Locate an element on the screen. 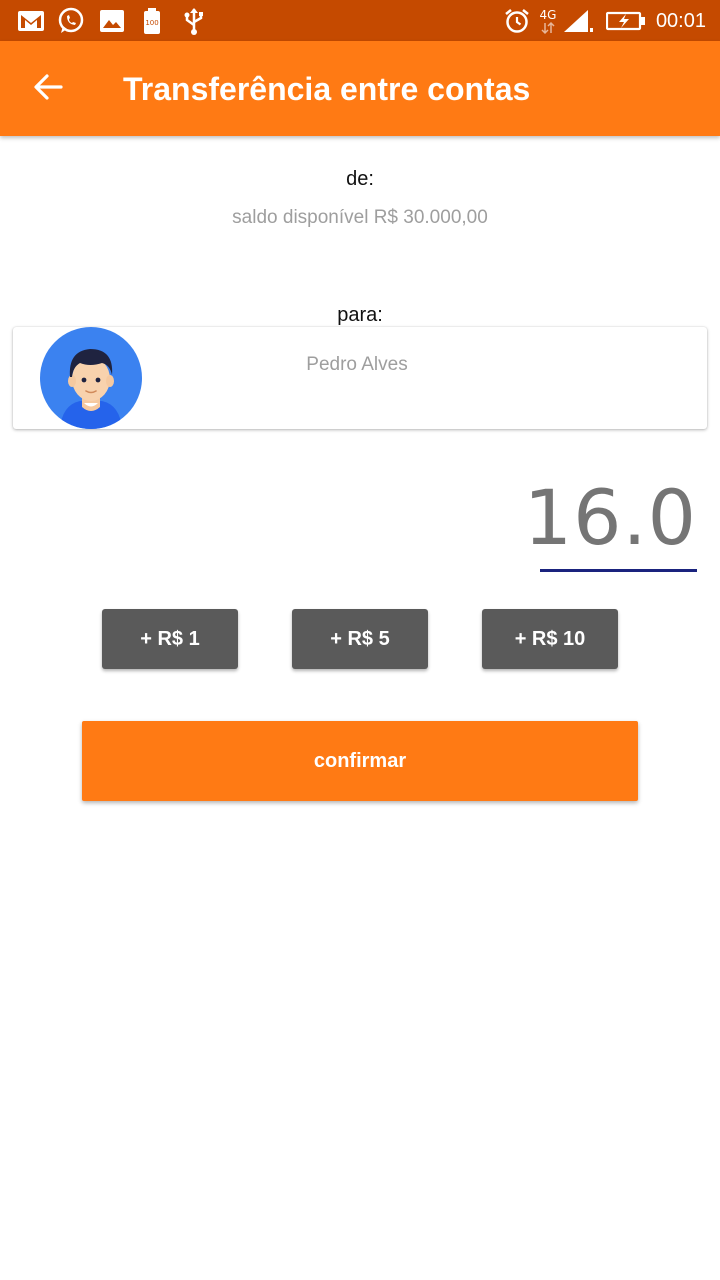 The image size is (720, 1280). gmail-icon is located at coordinates (31, 21).